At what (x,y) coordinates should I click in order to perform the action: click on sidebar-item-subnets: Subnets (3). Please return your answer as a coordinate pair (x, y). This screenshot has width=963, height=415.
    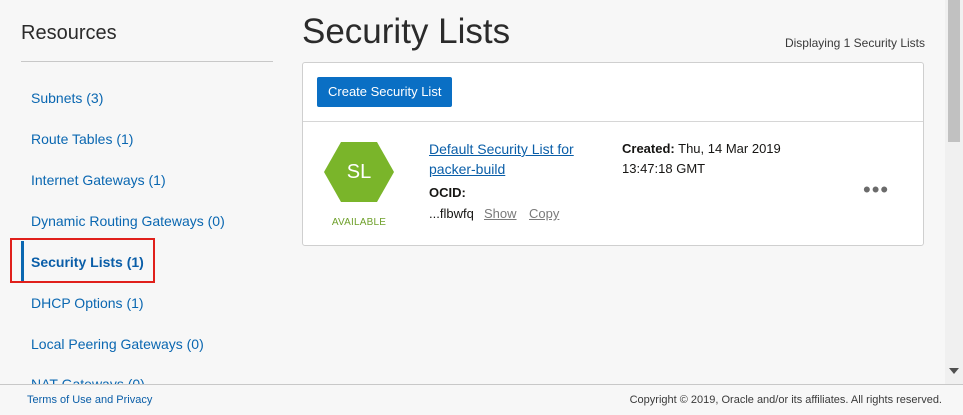
    Looking at the image, I should click on (67, 98).